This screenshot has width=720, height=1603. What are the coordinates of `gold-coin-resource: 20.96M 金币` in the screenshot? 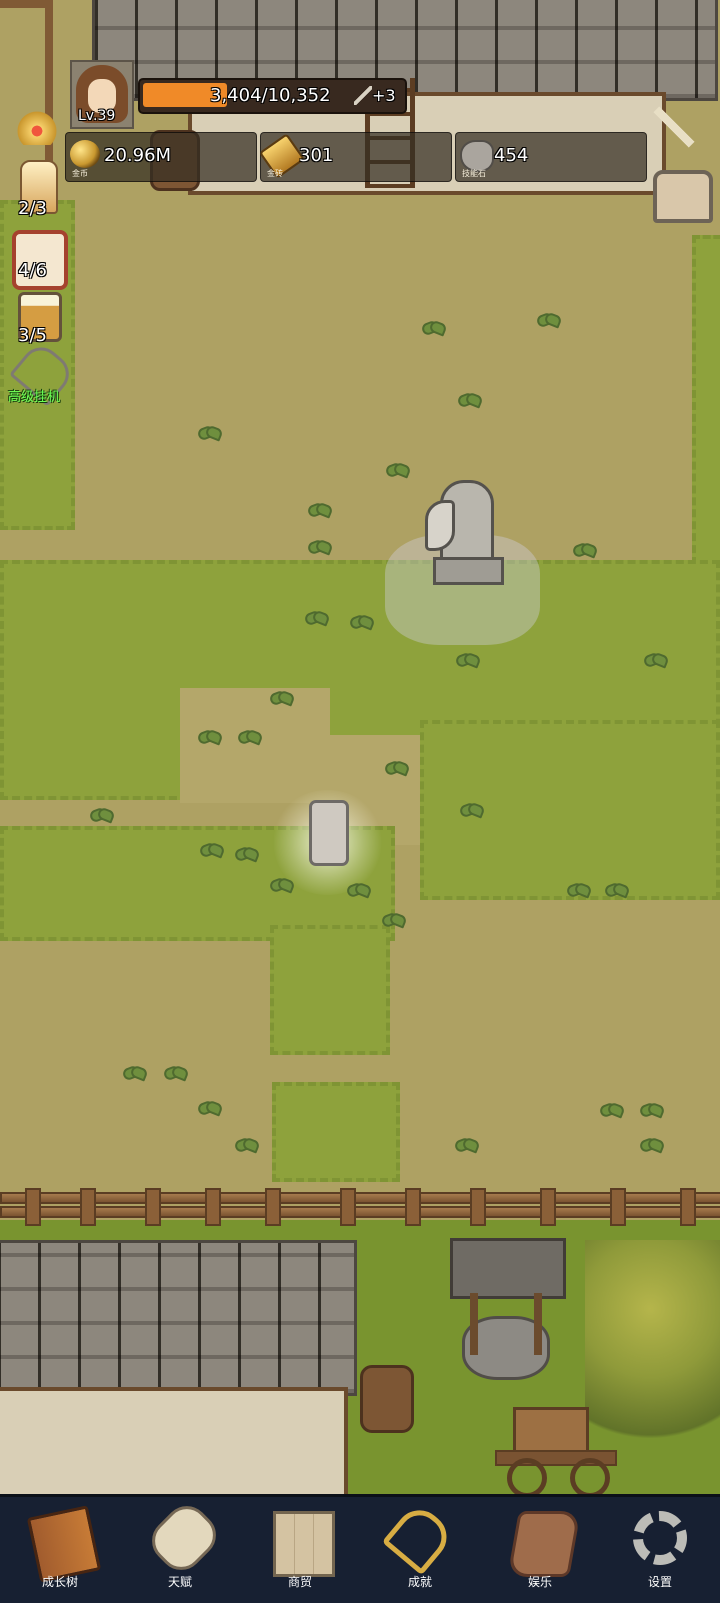 It's located at (161, 157).